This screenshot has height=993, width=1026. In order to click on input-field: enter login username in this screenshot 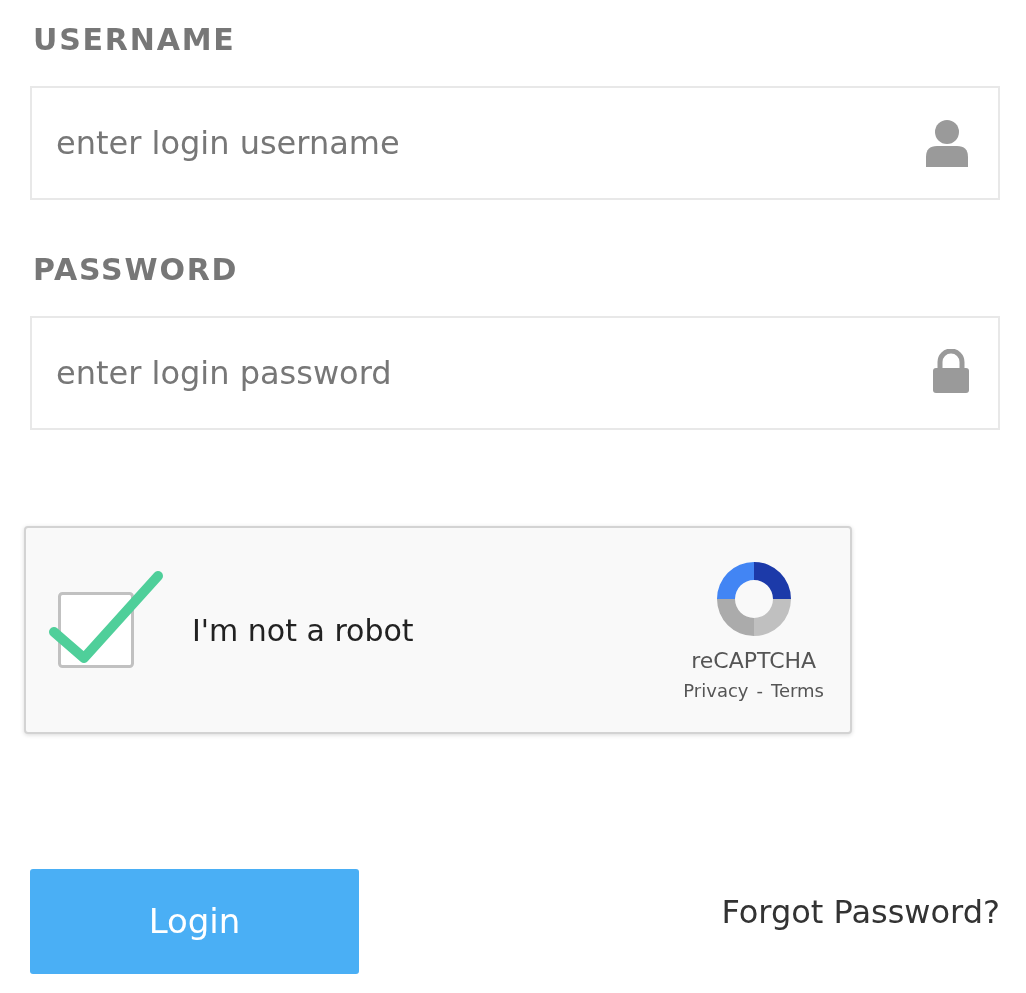, I will do `click(515, 143)`.